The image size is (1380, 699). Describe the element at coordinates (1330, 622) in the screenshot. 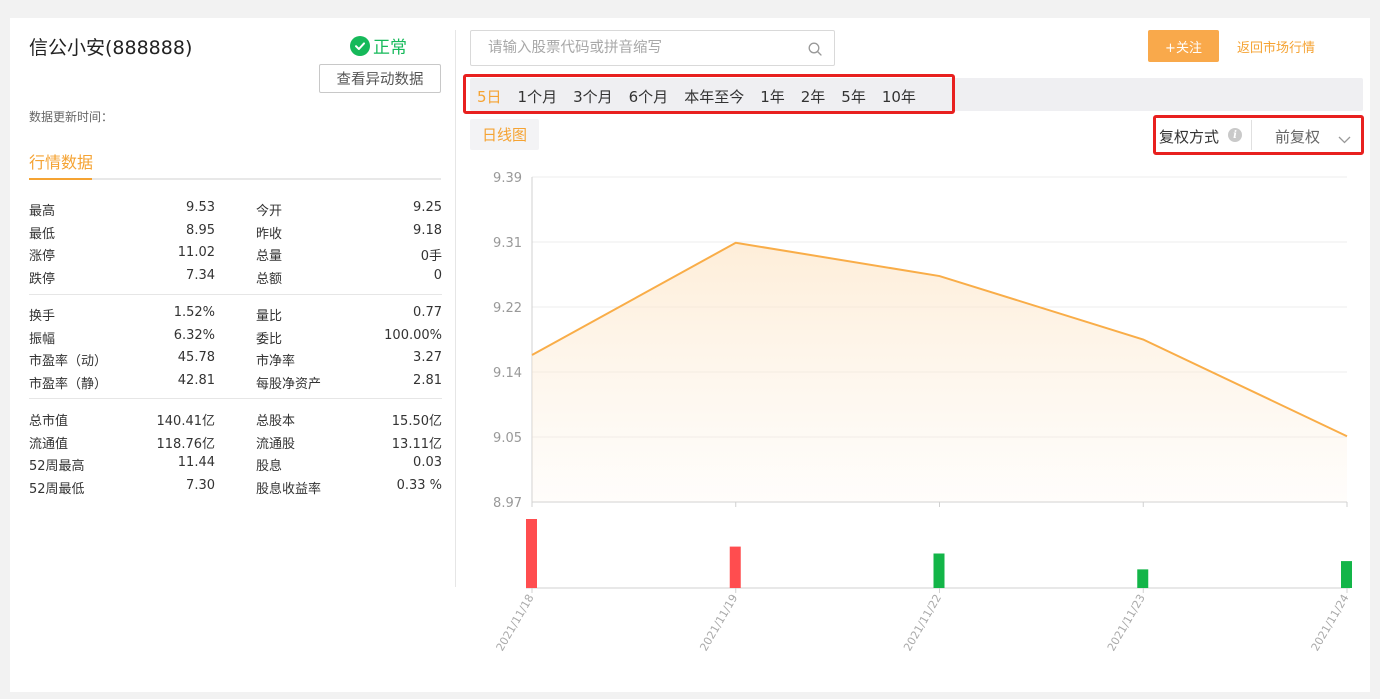

I see `x-date-label: 2021/11/24` at that location.